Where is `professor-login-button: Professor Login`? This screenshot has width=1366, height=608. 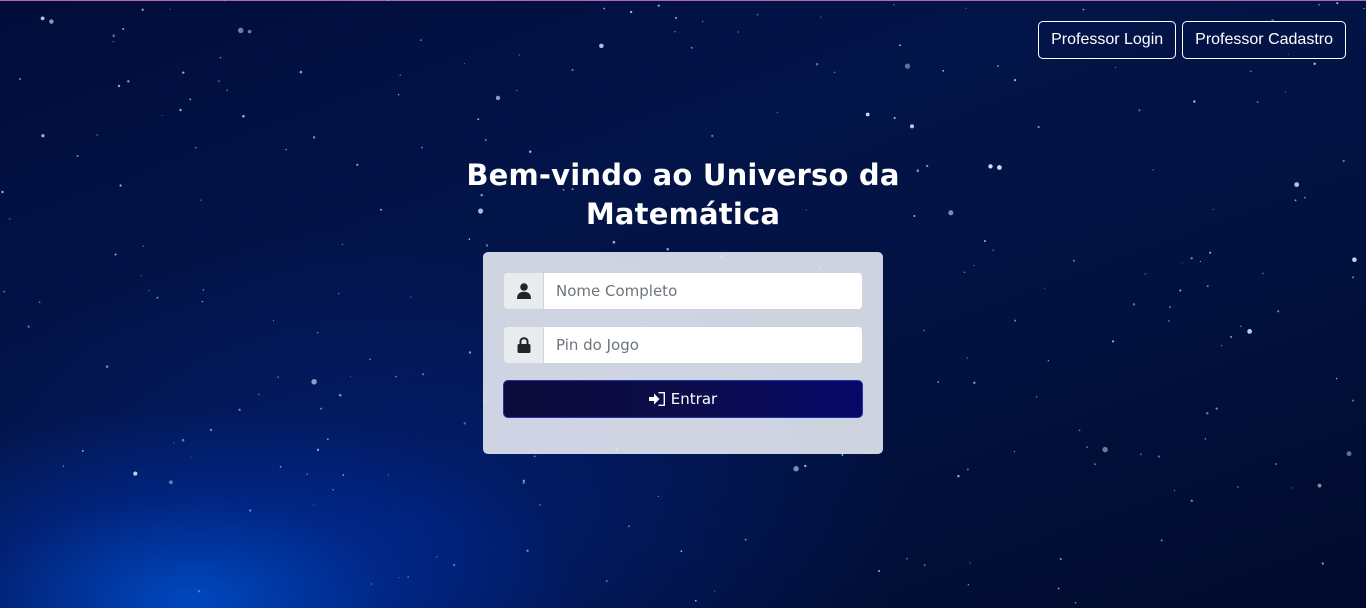
professor-login-button: Professor Login is located at coordinates (1107, 40).